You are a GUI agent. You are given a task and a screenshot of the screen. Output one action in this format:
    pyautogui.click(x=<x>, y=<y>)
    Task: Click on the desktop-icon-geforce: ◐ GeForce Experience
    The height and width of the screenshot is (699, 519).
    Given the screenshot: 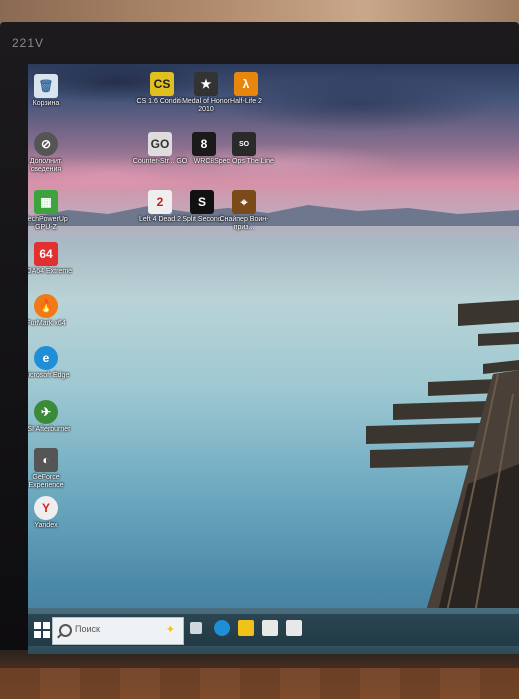 What is the action you would take?
    pyautogui.click(x=52, y=469)
    